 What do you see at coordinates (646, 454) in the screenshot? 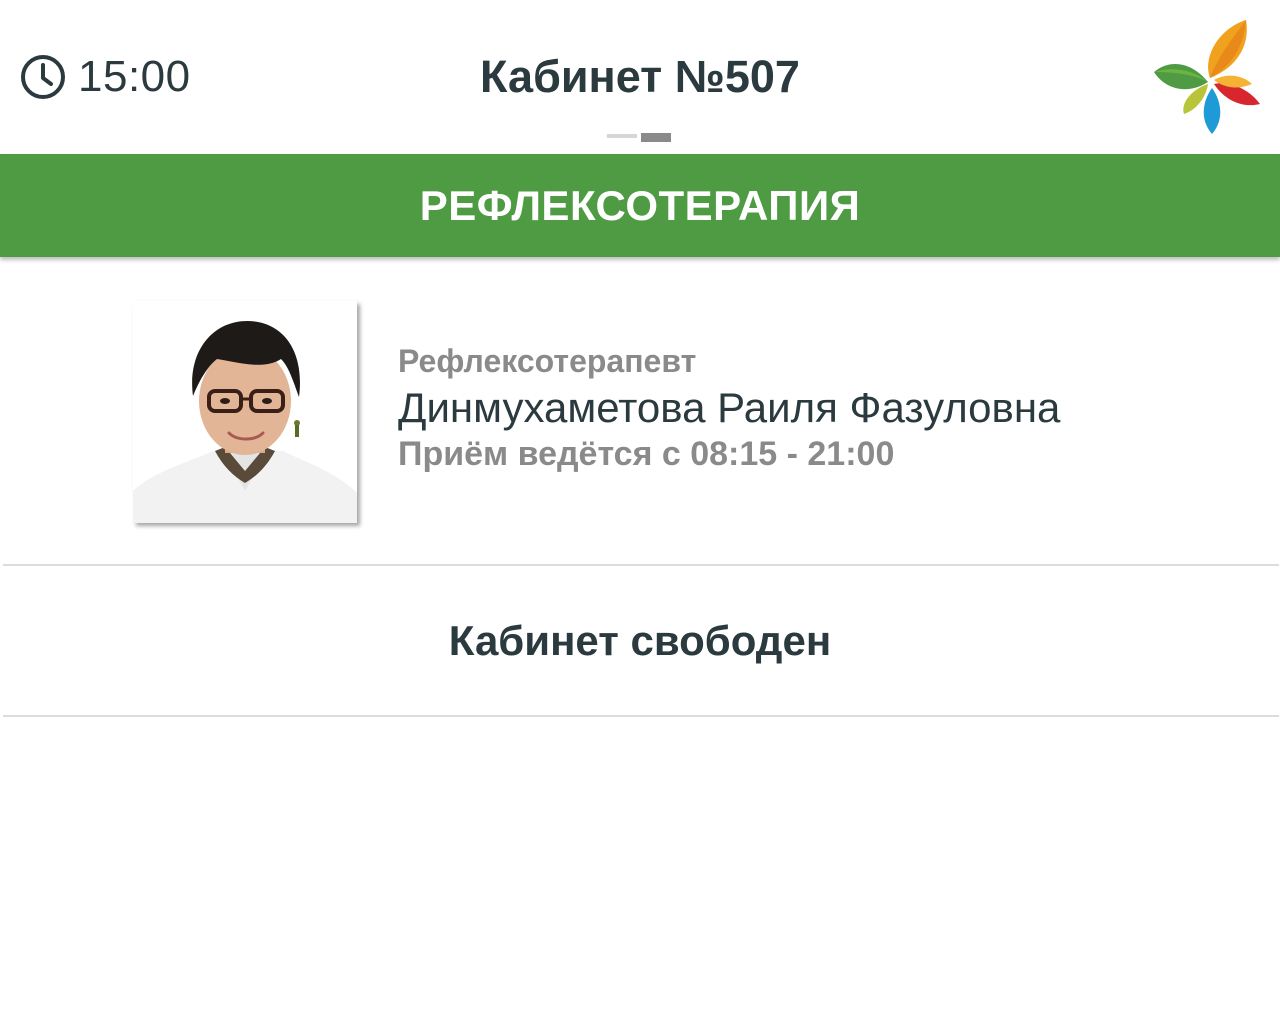
I see `doctor-hours: Приём ведётся с 08:15 - 21:00` at bounding box center [646, 454].